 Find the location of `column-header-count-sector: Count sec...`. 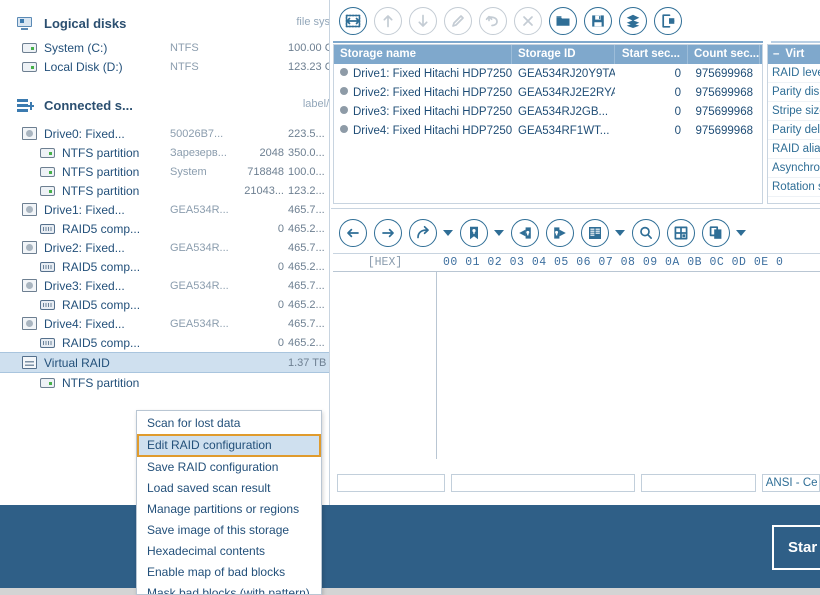

column-header-count-sector: Count sec... is located at coordinates (724, 54).